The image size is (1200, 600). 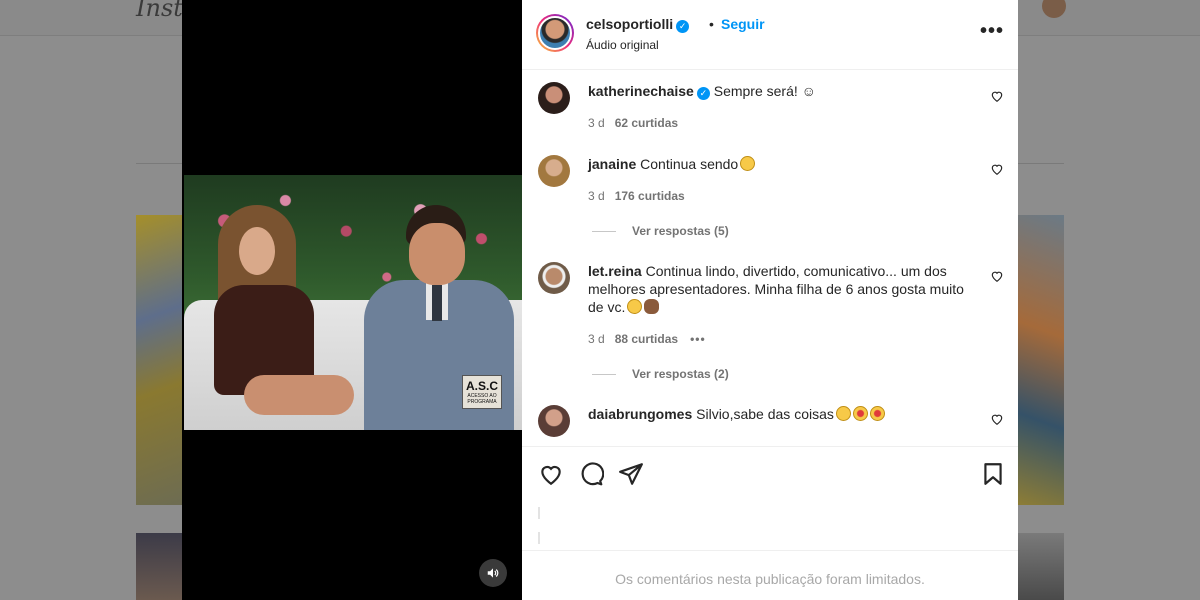 What do you see at coordinates (778, 164) in the screenshot?
I see `comment-text: janaine Continua sendo` at bounding box center [778, 164].